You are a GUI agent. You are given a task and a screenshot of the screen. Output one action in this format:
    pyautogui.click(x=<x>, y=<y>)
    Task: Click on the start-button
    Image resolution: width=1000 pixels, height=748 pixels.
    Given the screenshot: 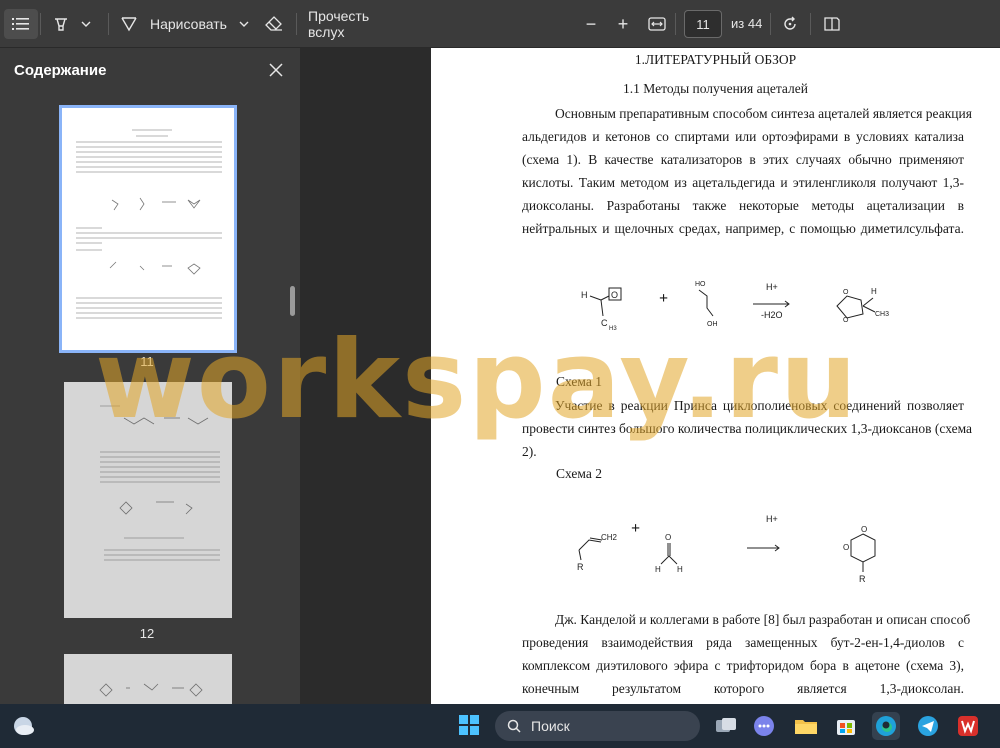 What is the action you would take?
    pyautogui.click(x=470, y=726)
    